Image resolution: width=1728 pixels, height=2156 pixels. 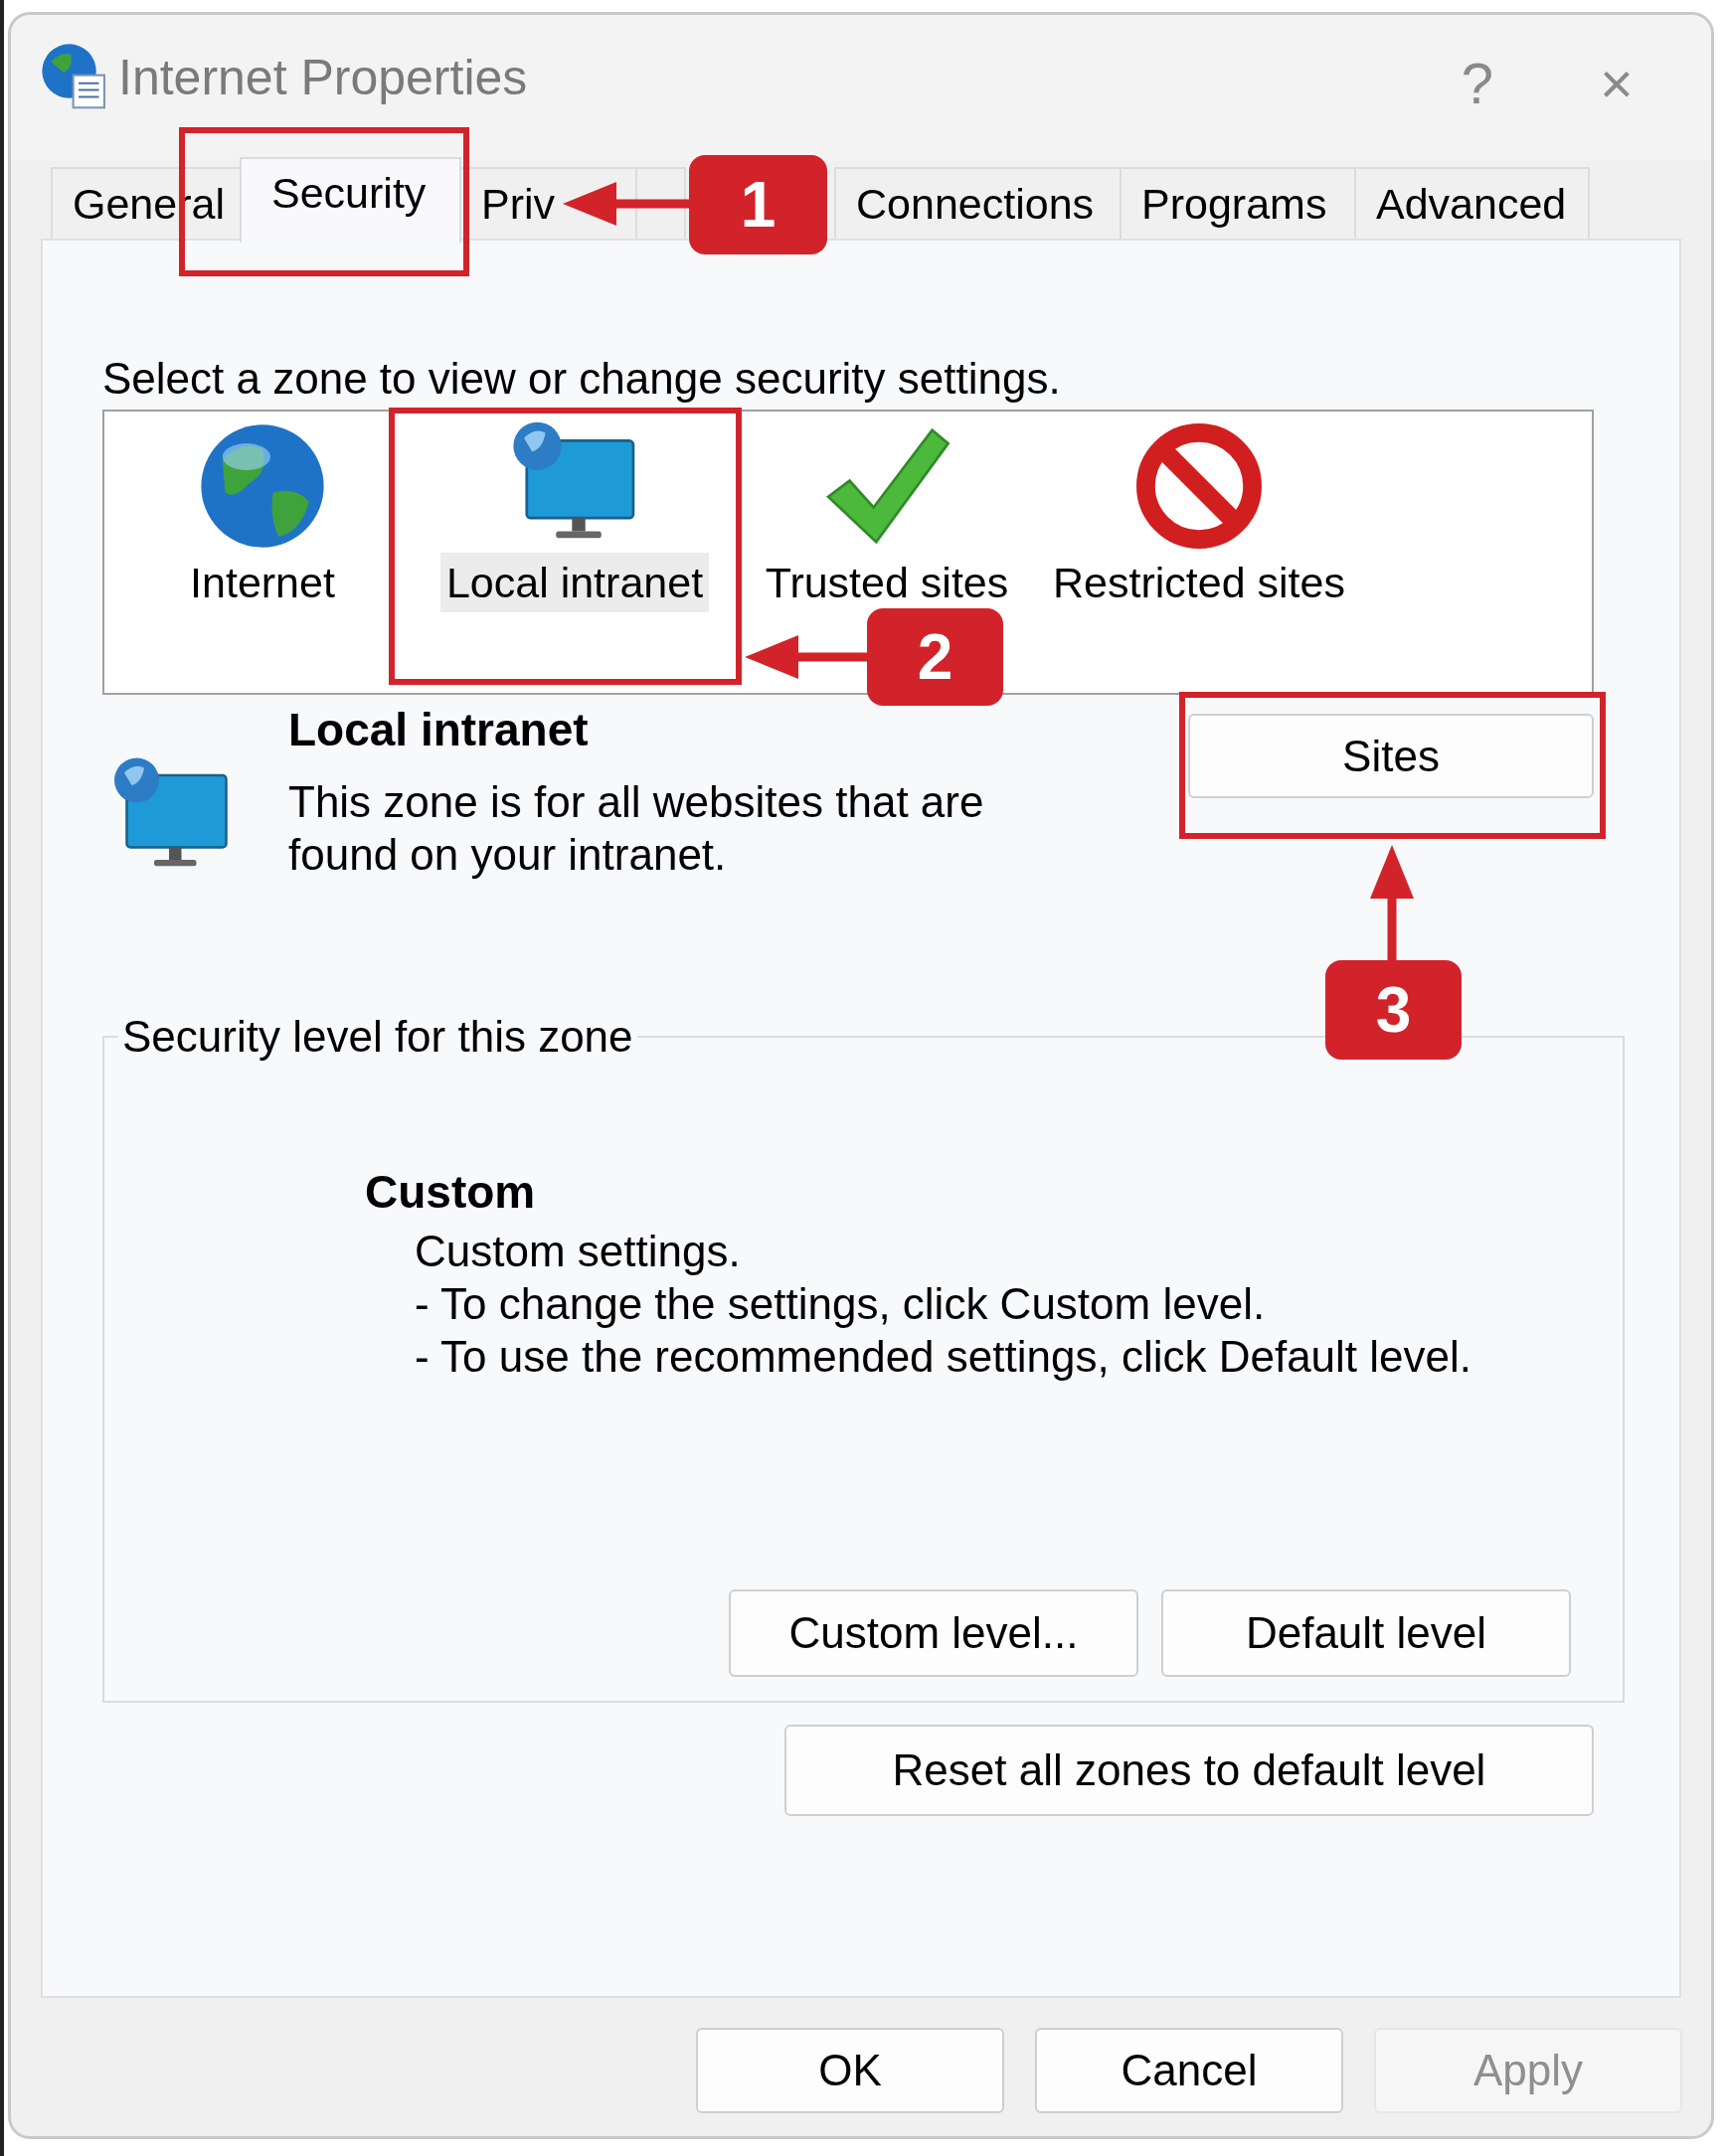 What do you see at coordinates (1393, 1010) in the screenshot?
I see `step-badge: 3` at bounding box center [1393, 1010].